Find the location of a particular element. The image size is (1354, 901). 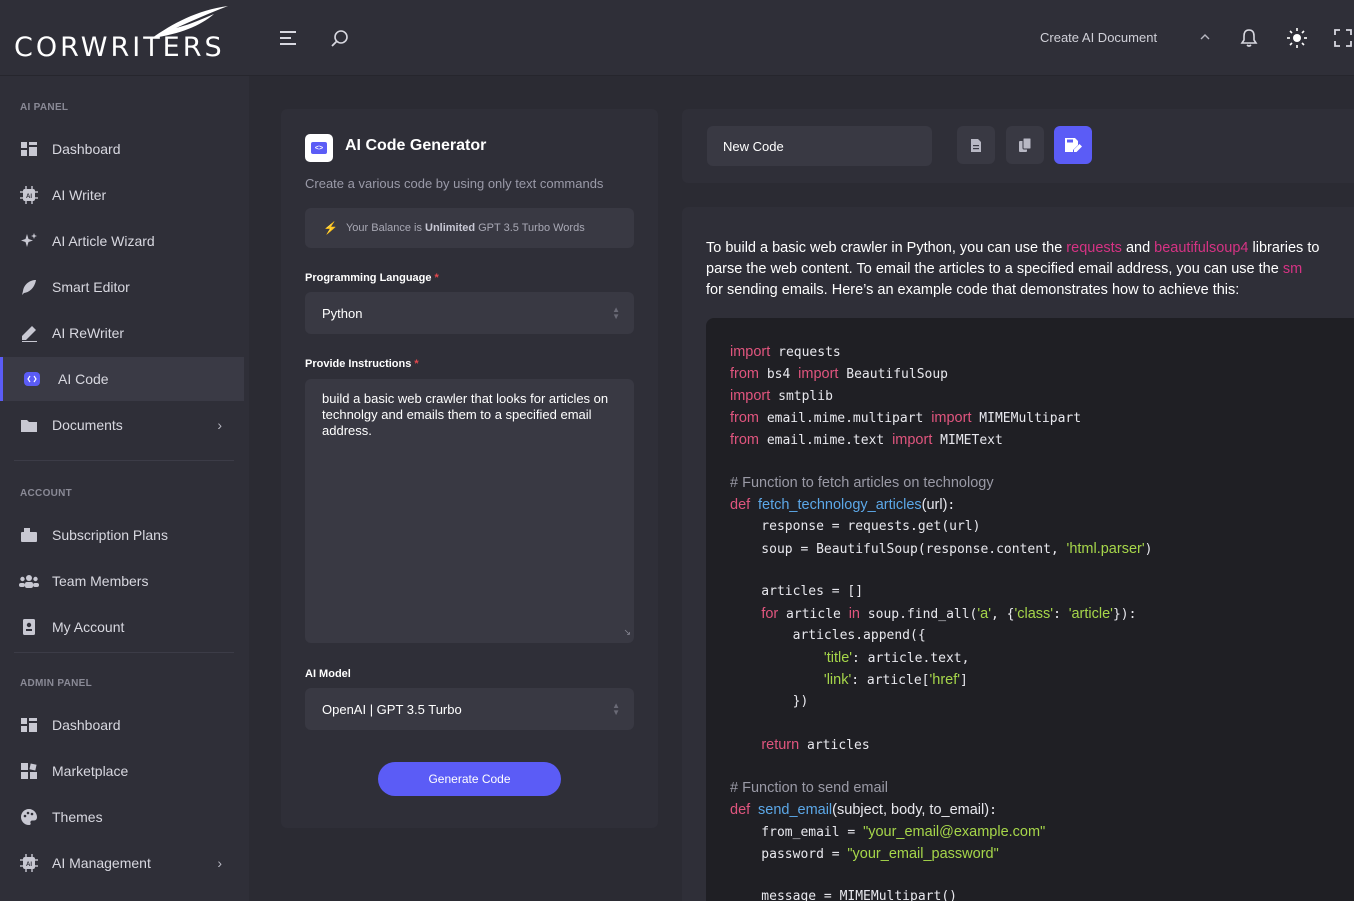

sidebar-item-label: Smart Editor is located at coordinates (91, 287).